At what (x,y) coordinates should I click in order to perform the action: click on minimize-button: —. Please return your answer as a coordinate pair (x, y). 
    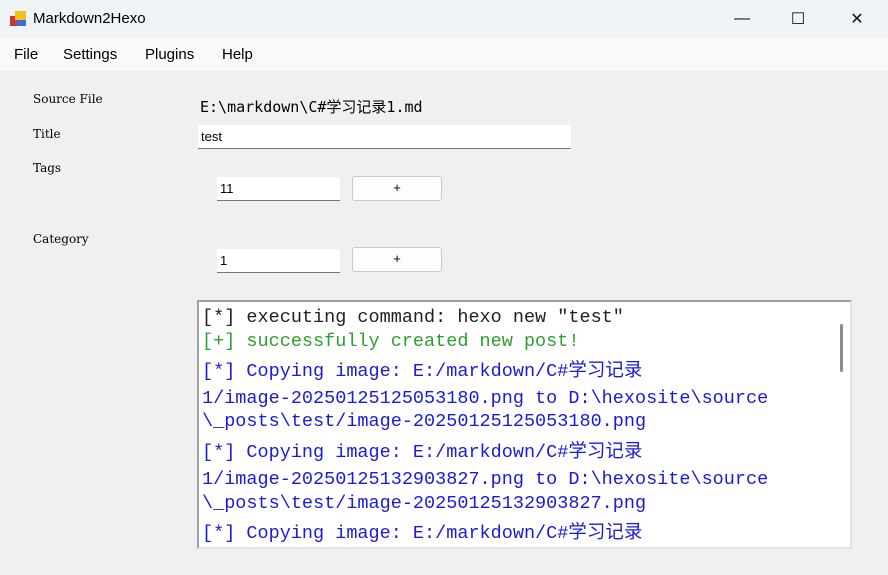
    Looking at the image, I should click on (742, 19).